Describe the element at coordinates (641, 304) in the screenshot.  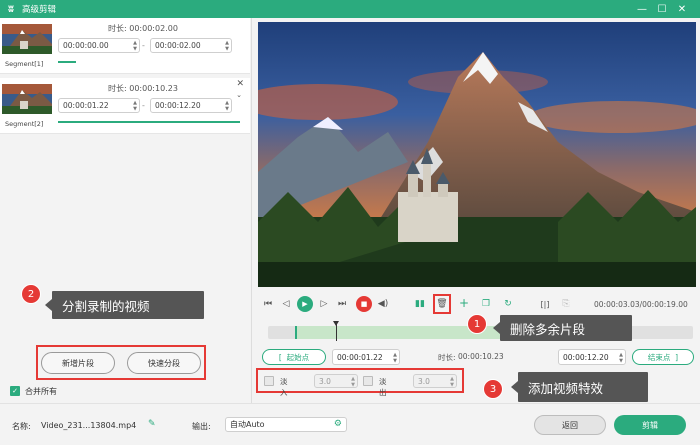
I see `playback-time: 00:00:03.03/00:00:19.00` at that location.